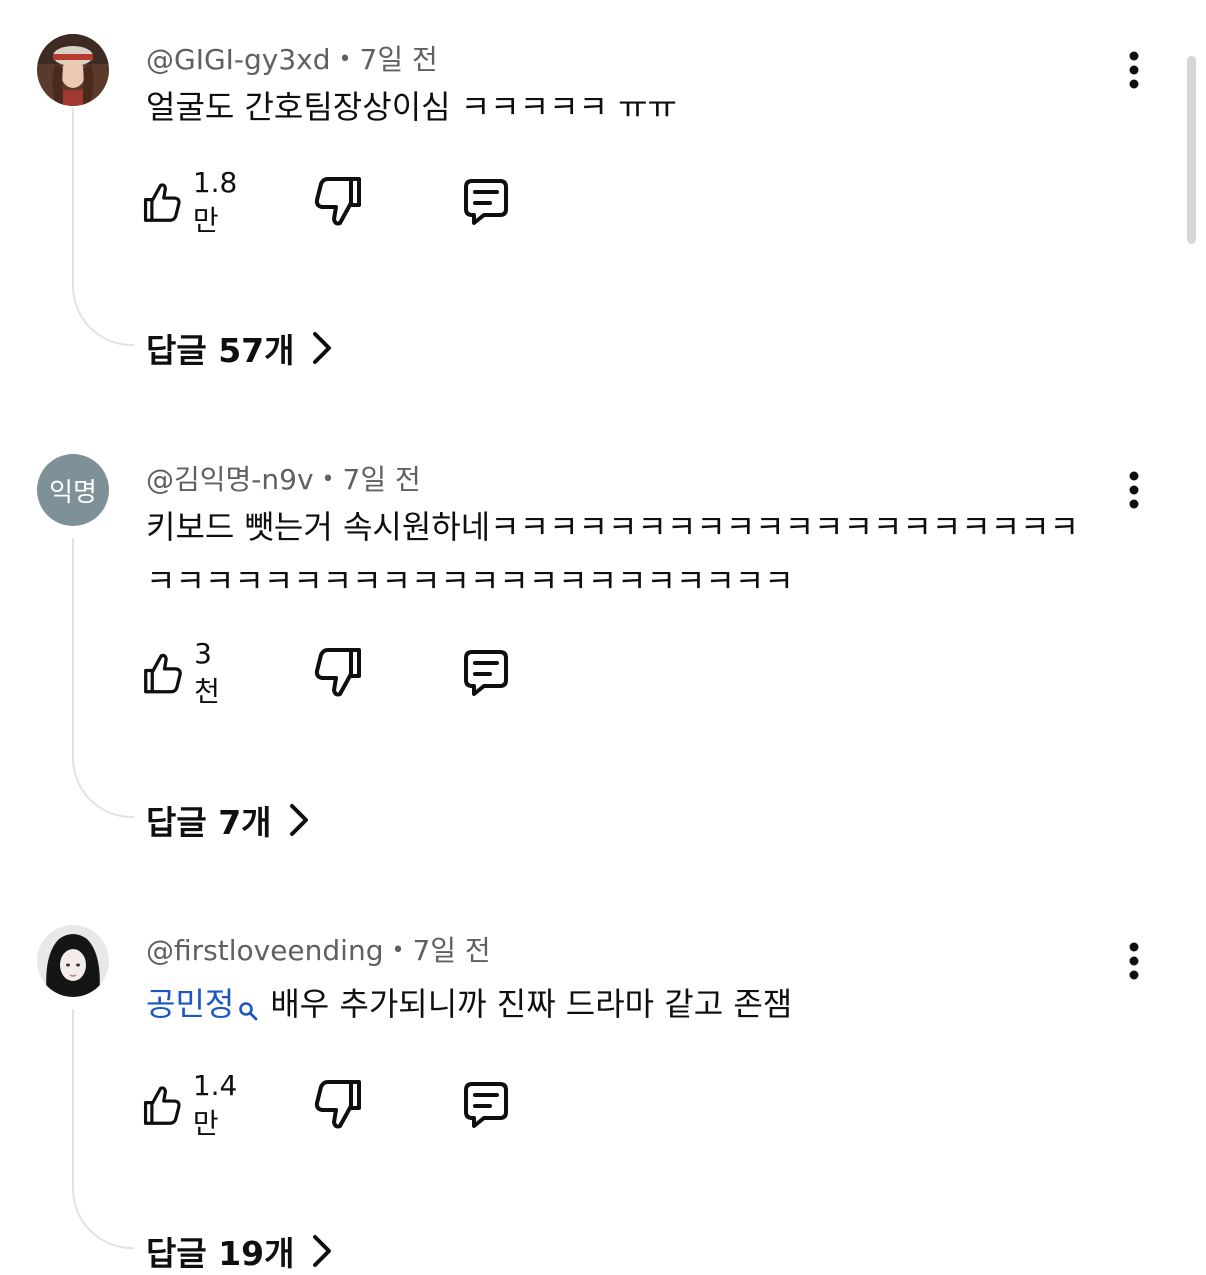 The image size is (1206, 1275). Describe the element at coordinates (230, 479) in the screenshot. I see `author-handle: @김익명-n9v` at that location.